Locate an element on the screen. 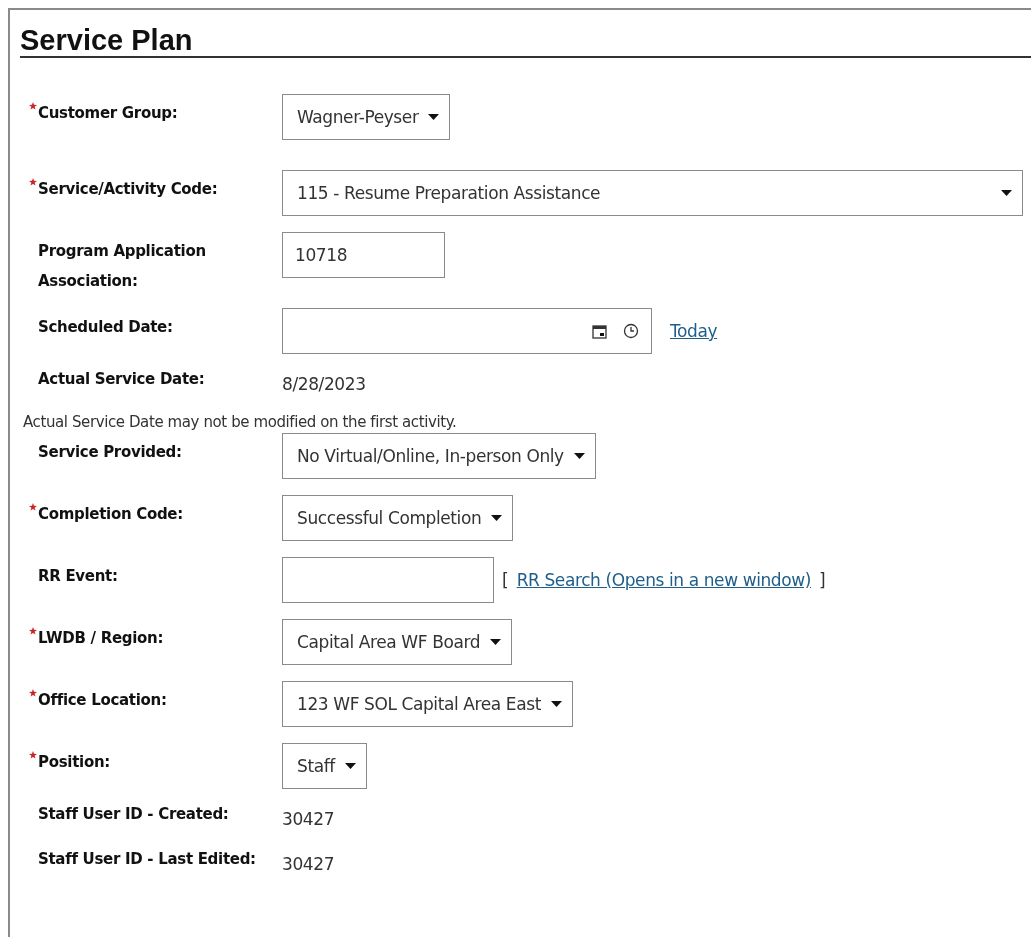 The width and height of the screenshot is (1031, 937). input-field: 10718 is located at coordinates (363, 255).